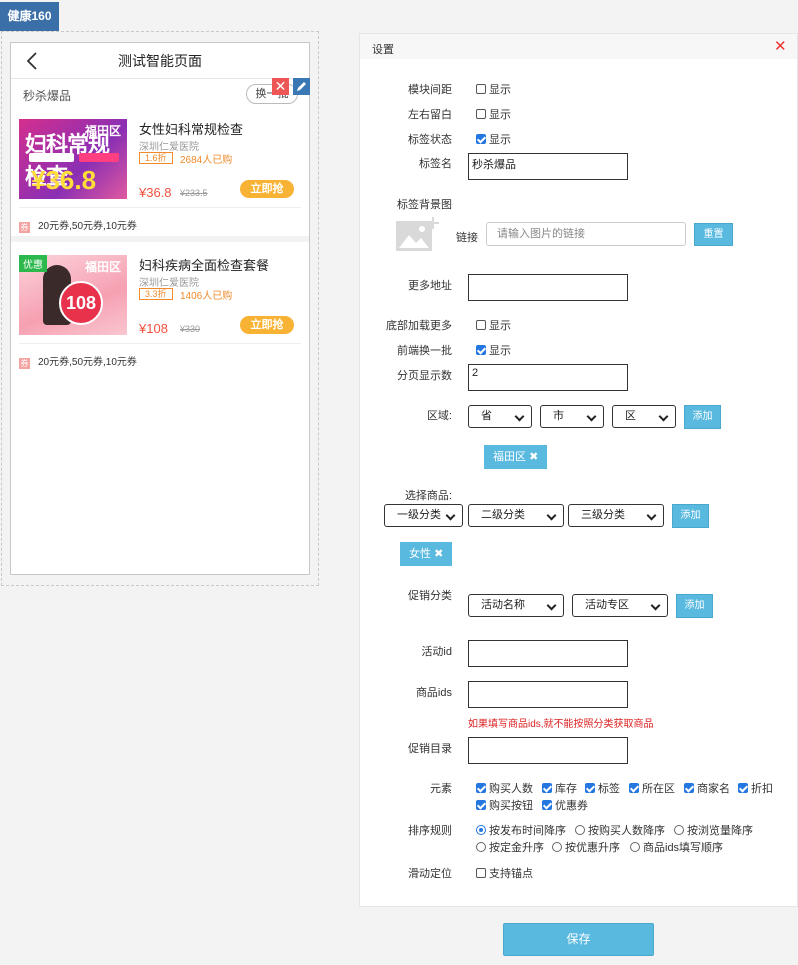  What do you see at coordinates (516, 605) in the screenshot?
I see `activity-name-select: 活动名称` at bounding box center [516, 605].